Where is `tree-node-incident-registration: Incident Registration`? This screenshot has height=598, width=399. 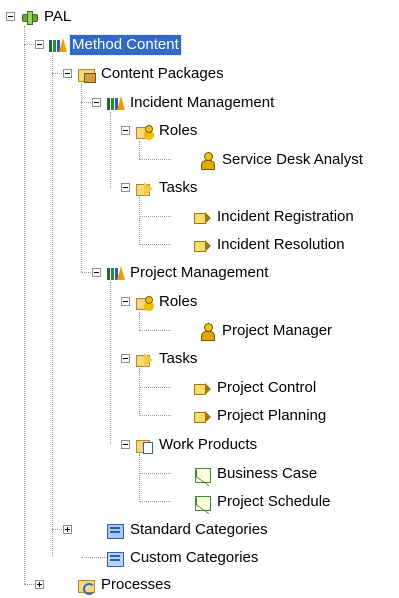
tree-node-incident-registration: Incident Registration is located at coordinates (274, 217).